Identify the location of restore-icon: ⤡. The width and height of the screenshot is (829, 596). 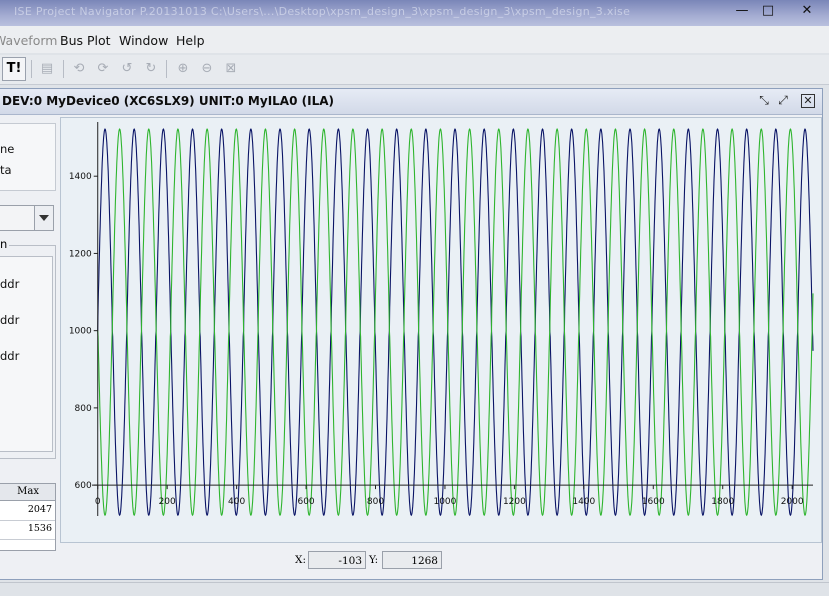
(764, 101).